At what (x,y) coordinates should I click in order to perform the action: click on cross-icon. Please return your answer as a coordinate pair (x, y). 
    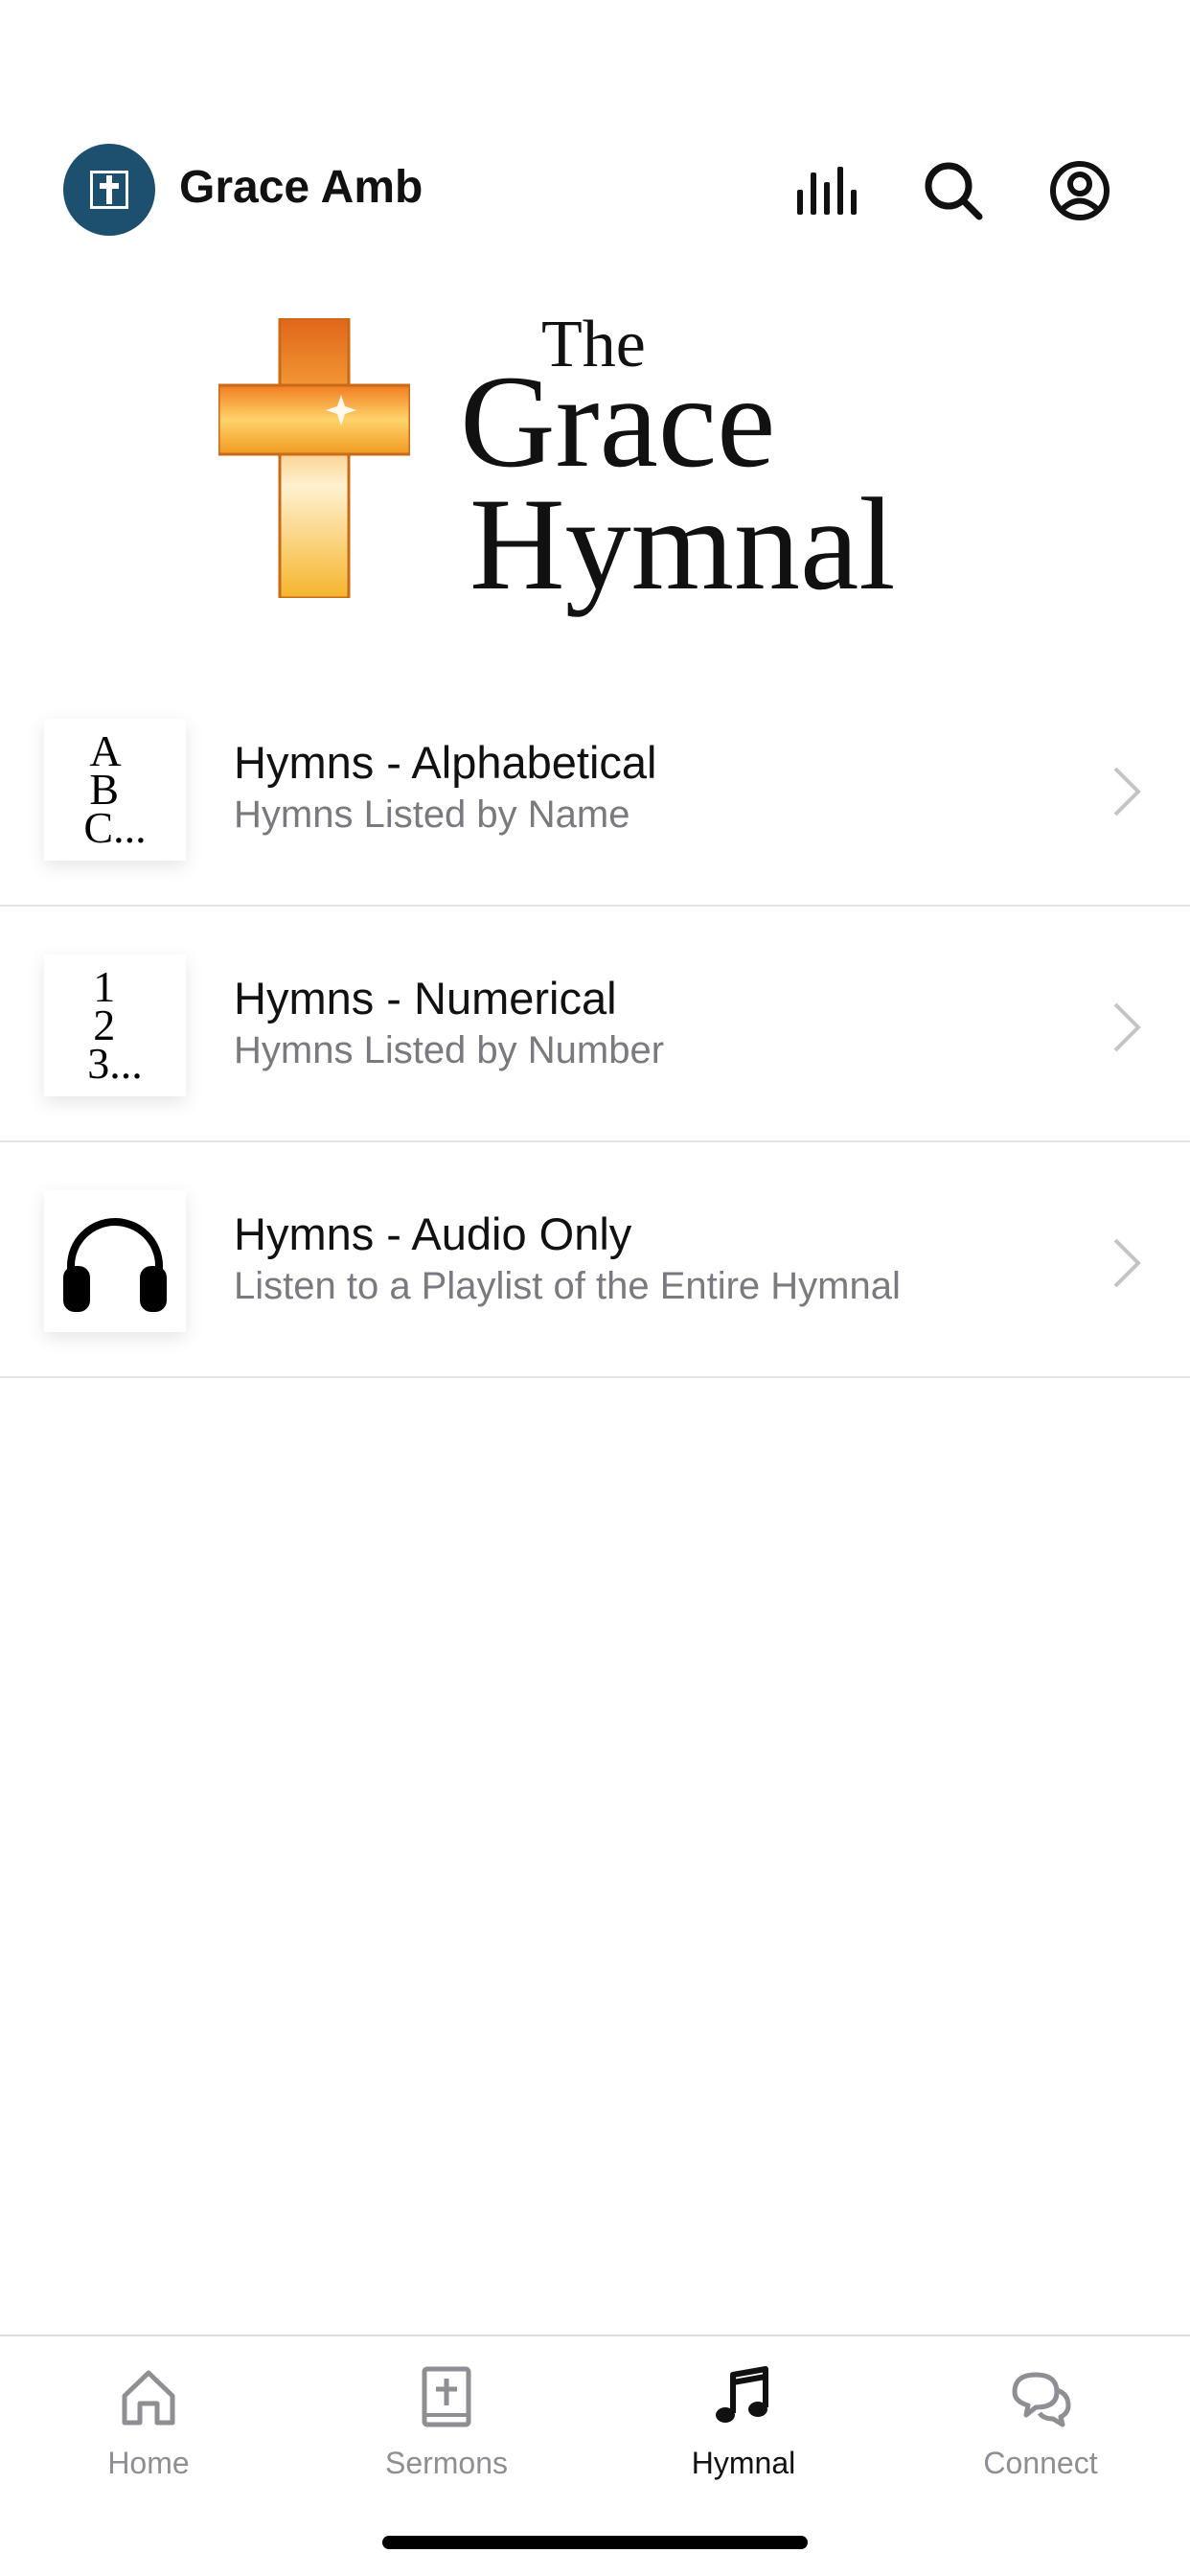
    Looking at the image, I should click on (109, 190).